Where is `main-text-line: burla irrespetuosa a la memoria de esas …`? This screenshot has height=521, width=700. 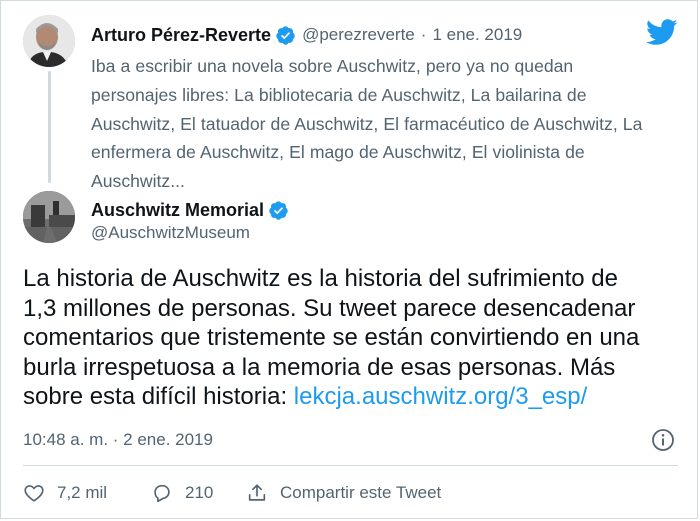 main-text-line: burla irrespetuosa a la memoria de esas … is located at coordinates (319, 367).